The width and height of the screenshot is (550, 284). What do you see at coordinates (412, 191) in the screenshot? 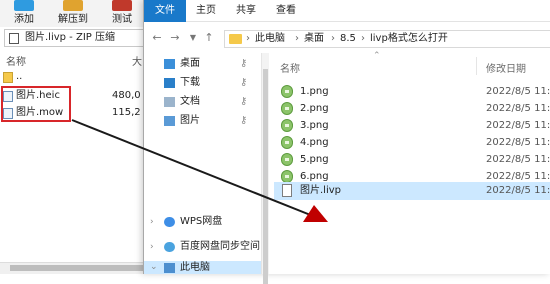
I see `file-row-selected: 图片.livp 2022/8/5 11:28` at bounding box center [412, 191].